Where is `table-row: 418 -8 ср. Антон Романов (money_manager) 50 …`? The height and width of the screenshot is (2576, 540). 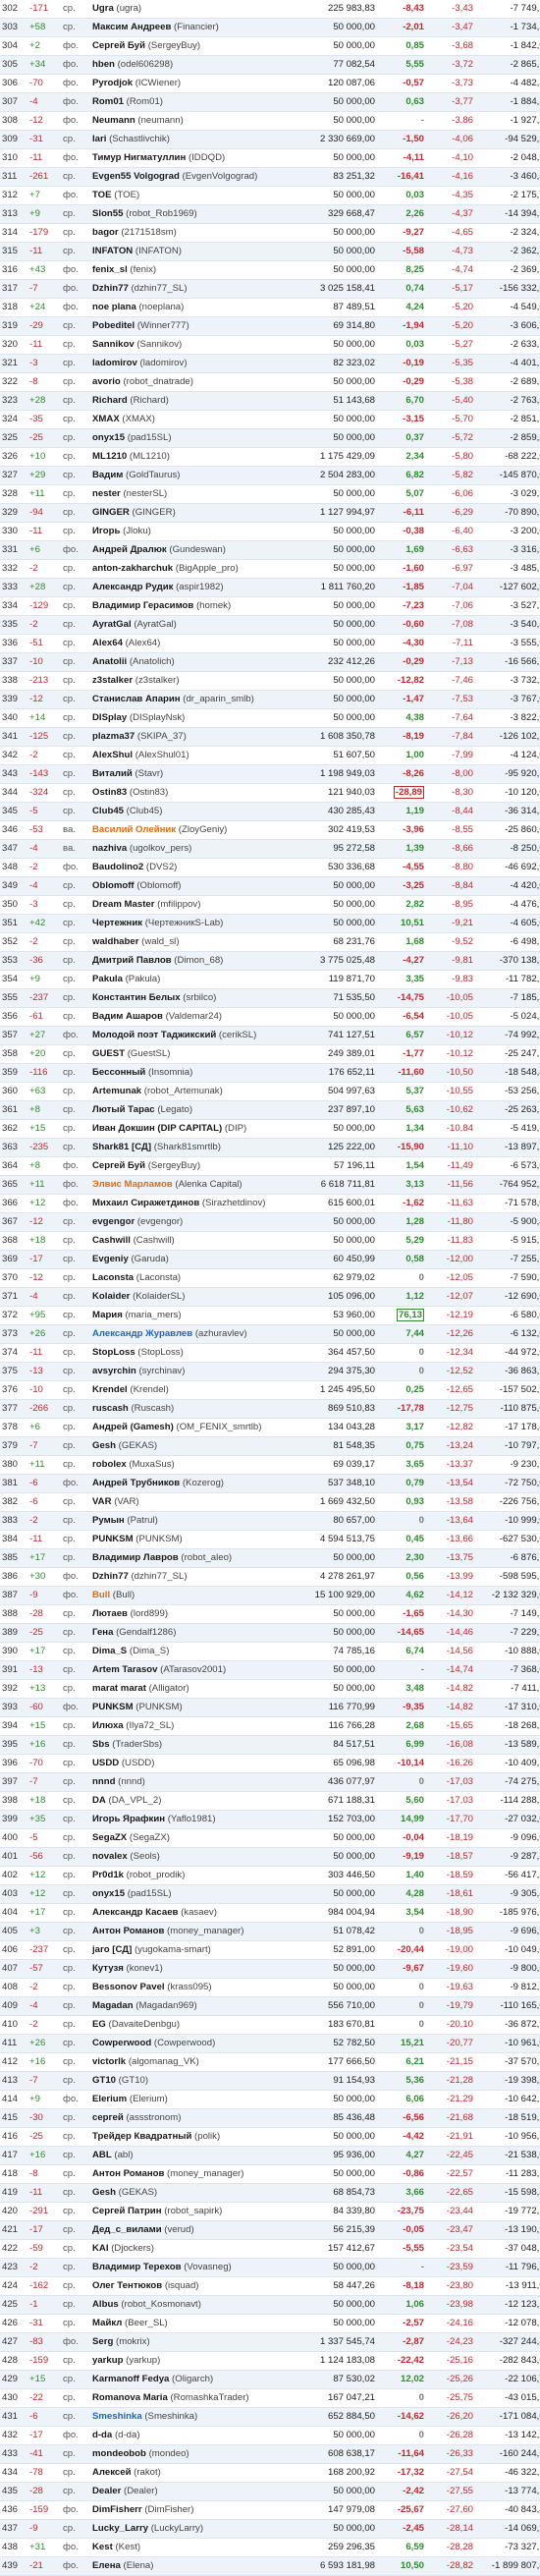 table-row: 418 -8 ср. Антон Романов (money_manager) 50 … is located at coordinates (270, 2174).